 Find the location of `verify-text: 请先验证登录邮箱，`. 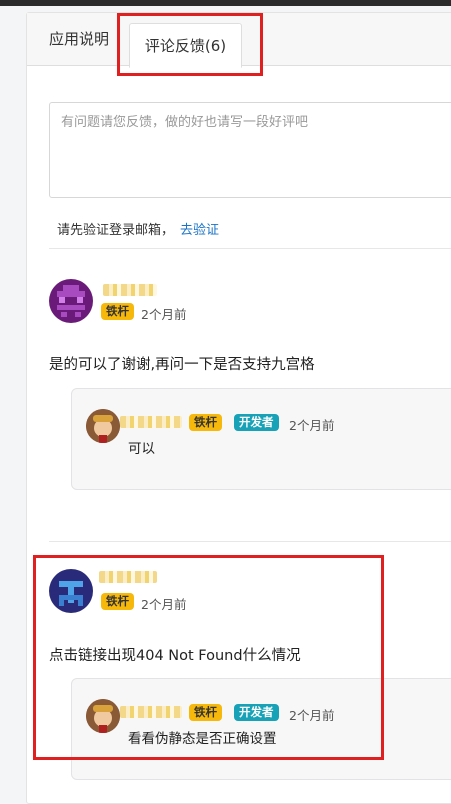

verify-text: 请先验证登录邮箱， is located at coordinates (116, 230).